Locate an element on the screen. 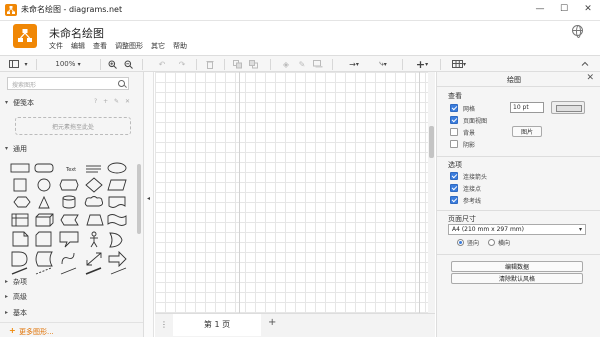 The image size is (600, 337). general-shape-palette: Text is located at coordinates (71, 217).